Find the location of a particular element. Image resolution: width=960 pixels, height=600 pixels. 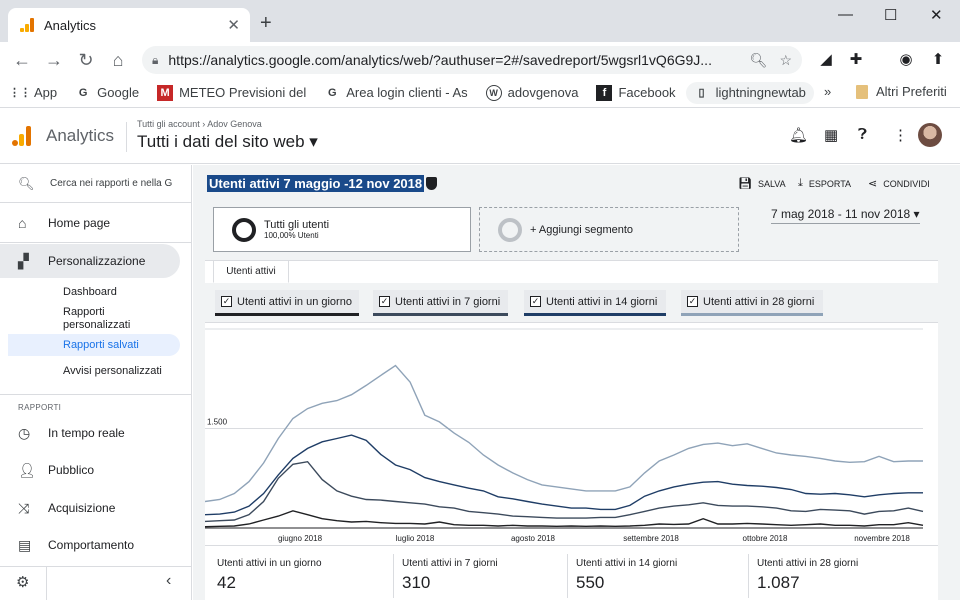

search-input: Cerca nei rapporti e nella G is located at coordinates (111, 183).